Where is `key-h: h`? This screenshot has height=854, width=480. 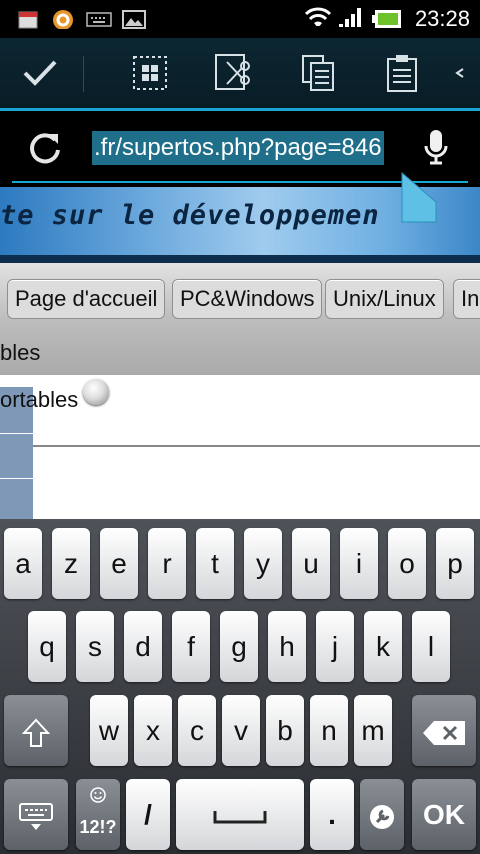 key-h: h is located at coordinates (287, 646).